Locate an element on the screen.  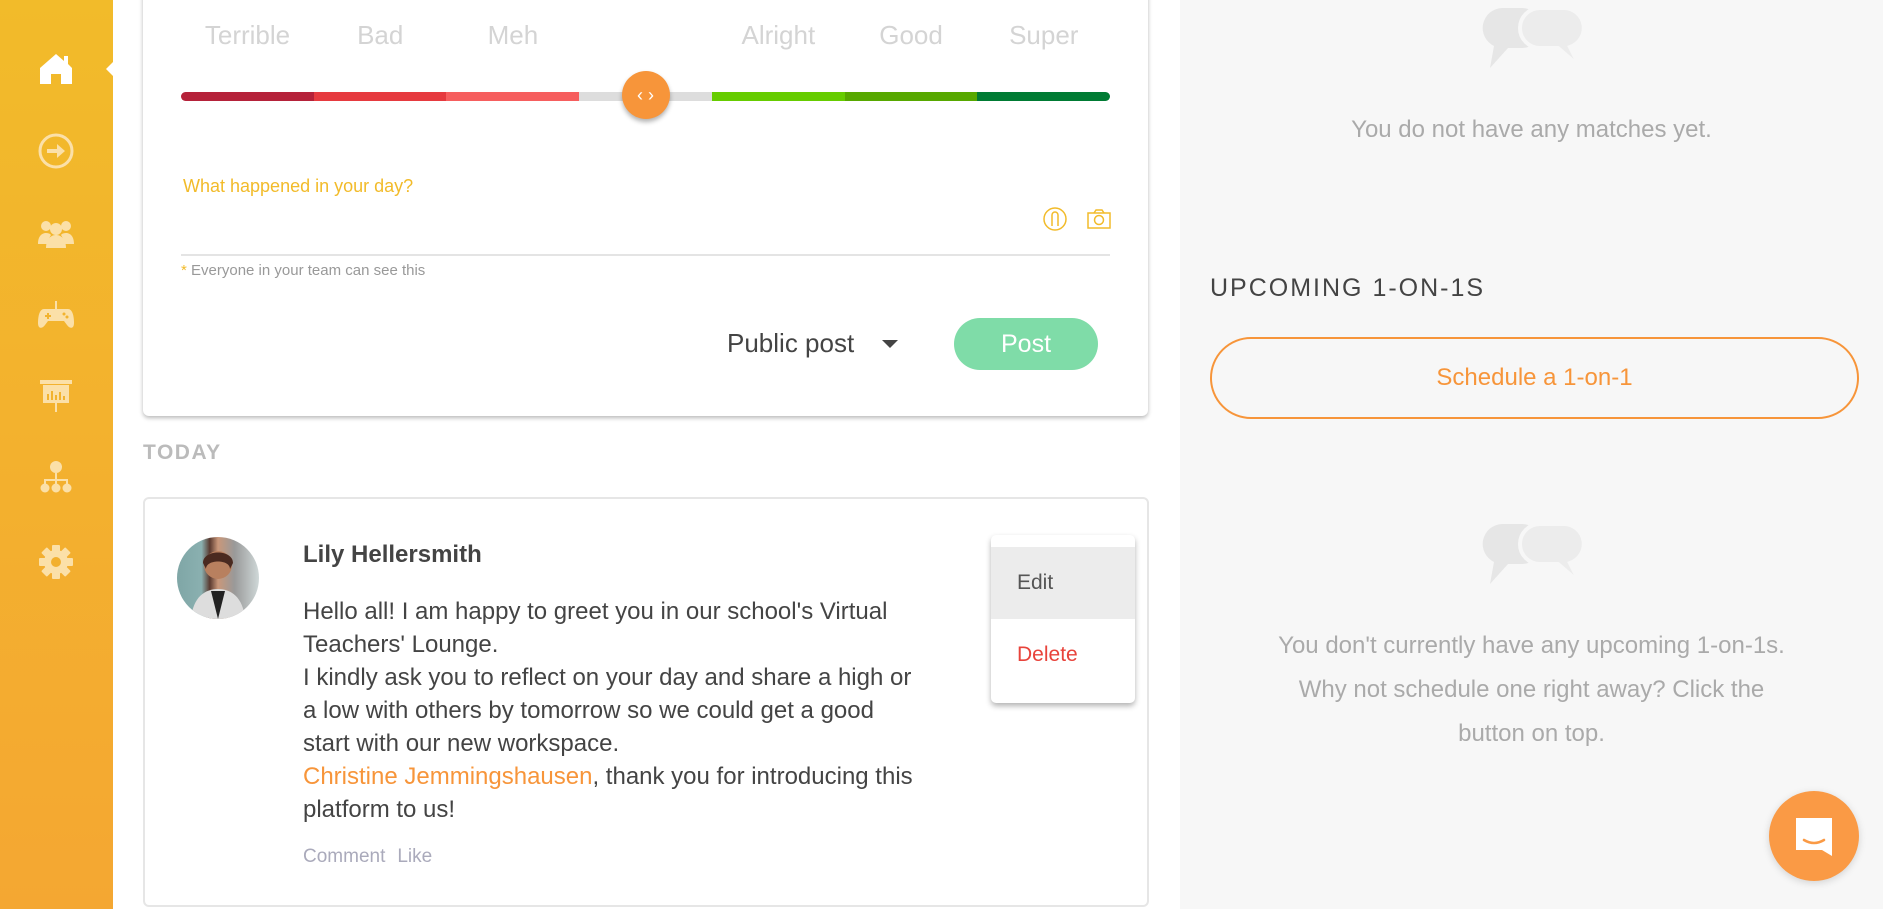
chat-launcher-button is located at coordinates (1814, 836).